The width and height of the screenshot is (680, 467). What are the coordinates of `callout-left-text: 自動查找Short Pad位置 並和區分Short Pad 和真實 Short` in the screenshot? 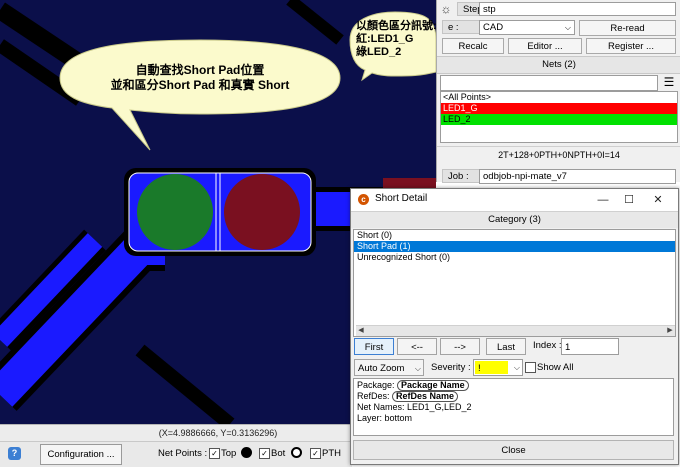 It's located at (200, 78).